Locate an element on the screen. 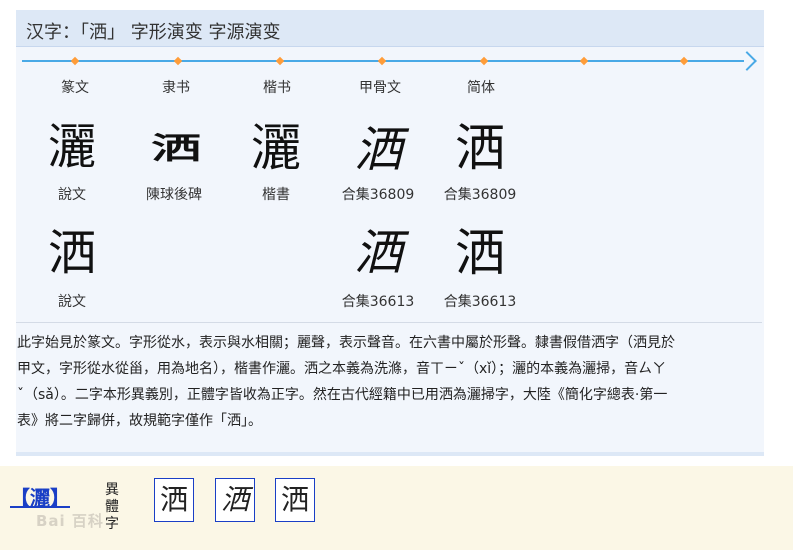 Image resolution: width=803 pixels, height=558 pixels. stage-label-simplified: 简体 is located at coordinates (481, 88).